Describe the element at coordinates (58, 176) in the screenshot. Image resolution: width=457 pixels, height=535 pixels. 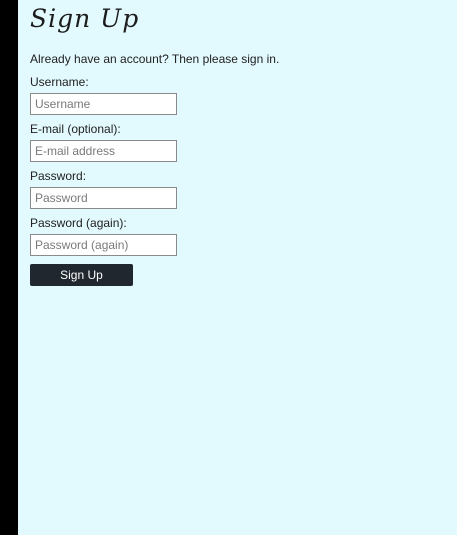
I see `password-label: Password:` at that location.